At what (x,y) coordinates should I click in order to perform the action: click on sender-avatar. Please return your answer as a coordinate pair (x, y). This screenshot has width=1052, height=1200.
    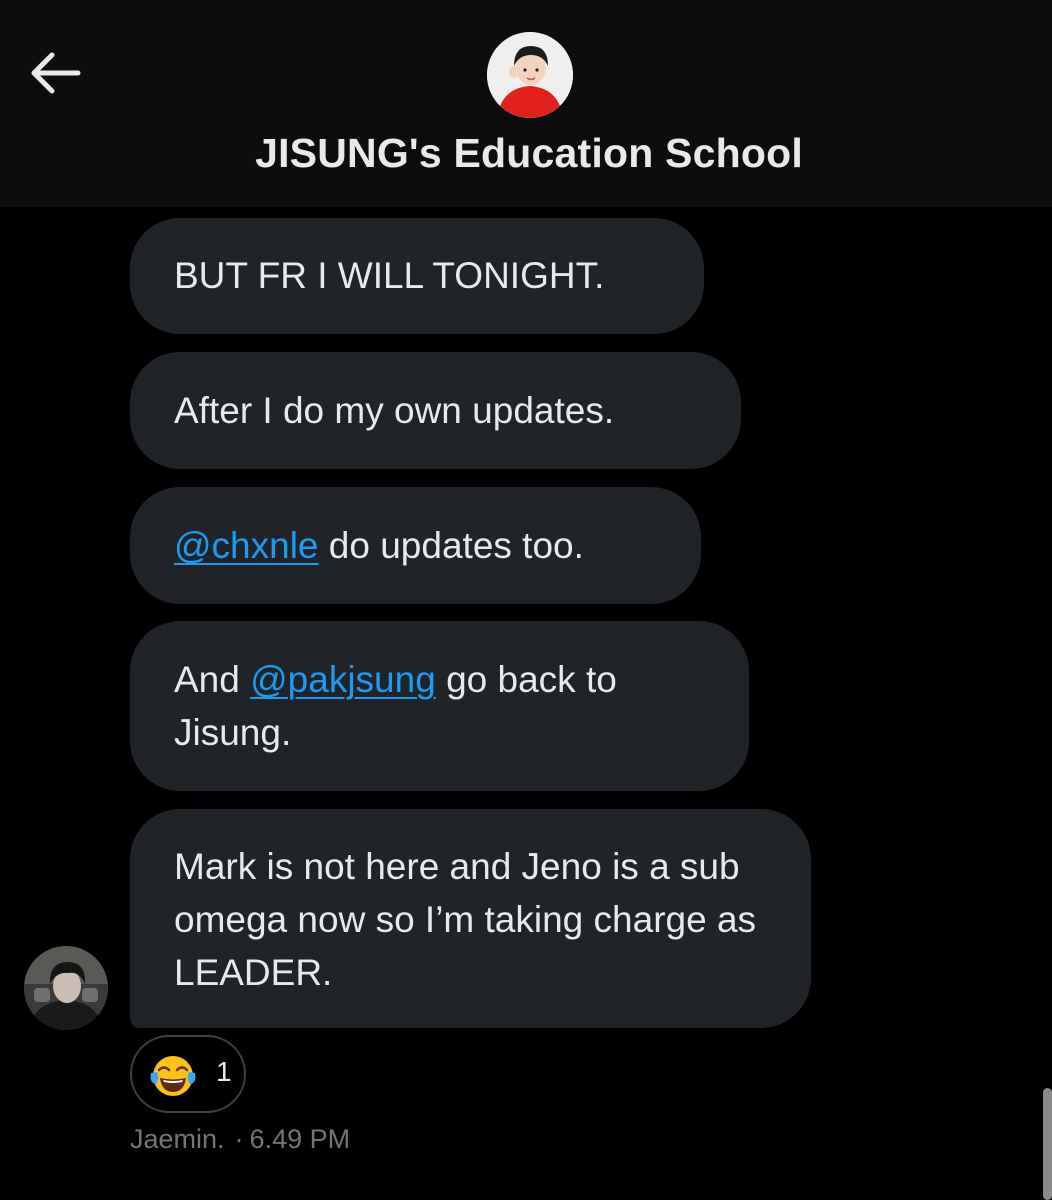
    Looking at the image, I should click on (66, 988).